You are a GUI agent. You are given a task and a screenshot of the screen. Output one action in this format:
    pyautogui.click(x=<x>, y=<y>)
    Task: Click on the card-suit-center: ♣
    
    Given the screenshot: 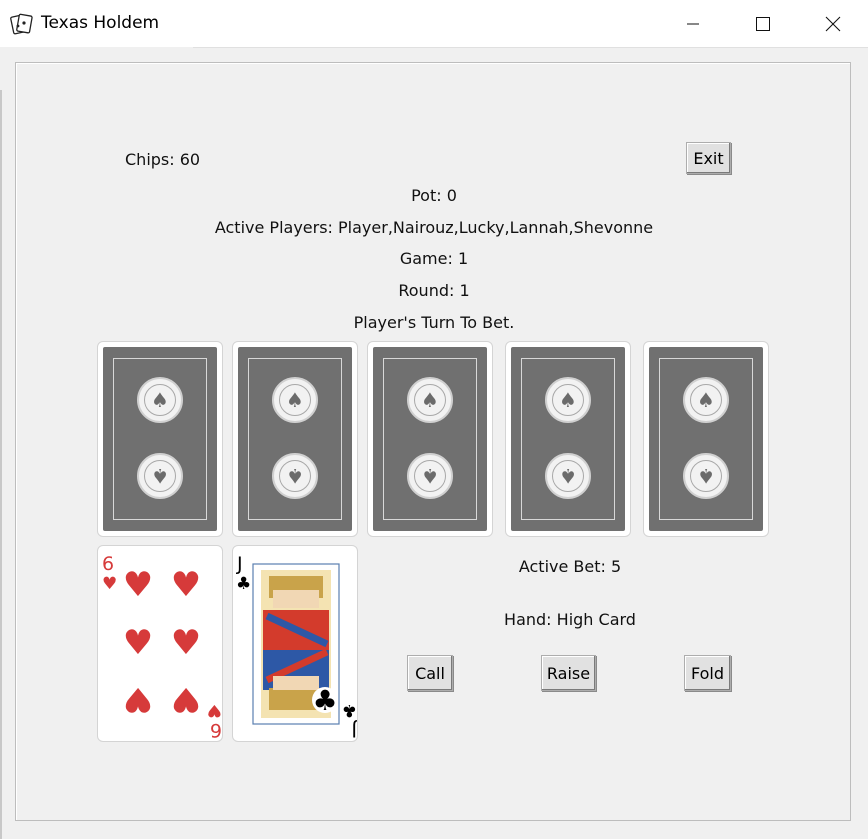 What is the action you would take?
    pyautogui.click(x=324, y=700)
    